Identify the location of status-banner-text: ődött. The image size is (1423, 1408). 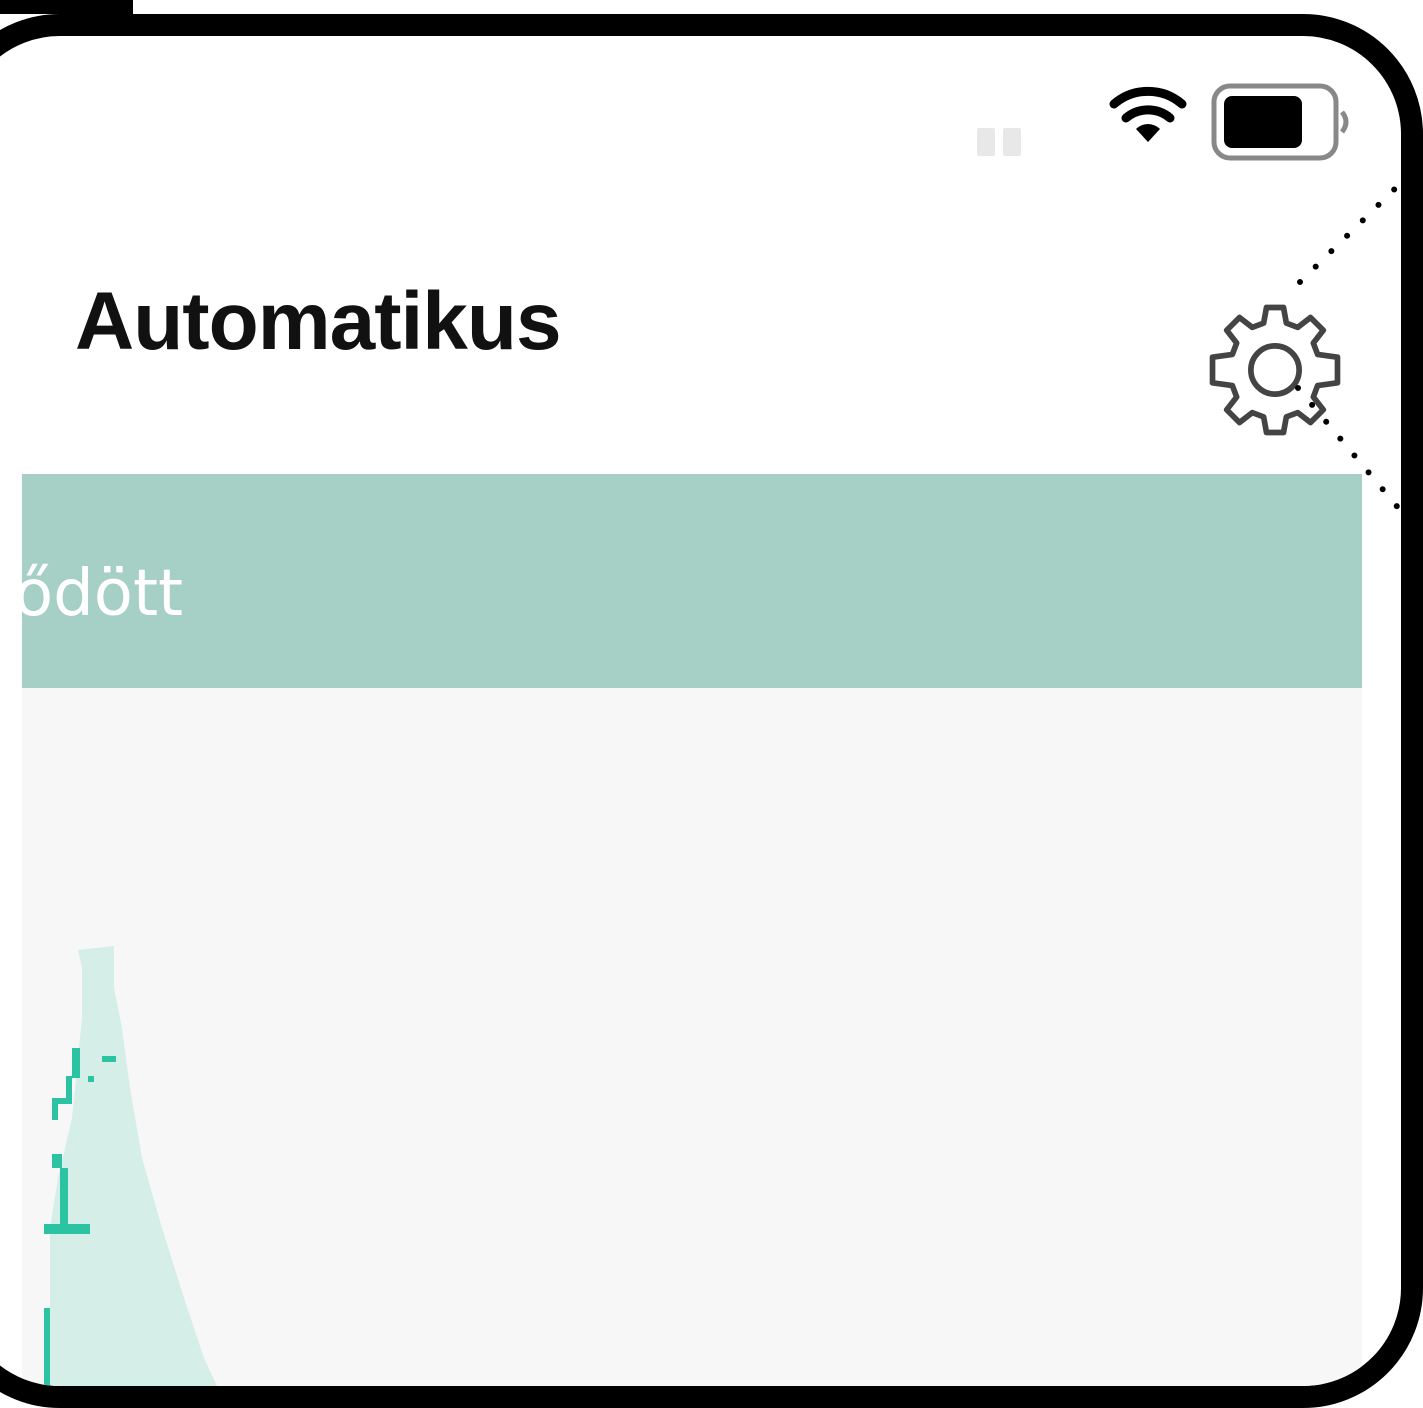
(99, 594).